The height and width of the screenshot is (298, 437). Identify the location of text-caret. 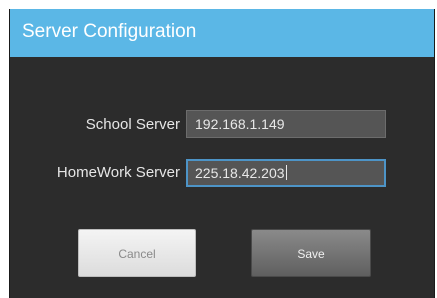
(286, 172).